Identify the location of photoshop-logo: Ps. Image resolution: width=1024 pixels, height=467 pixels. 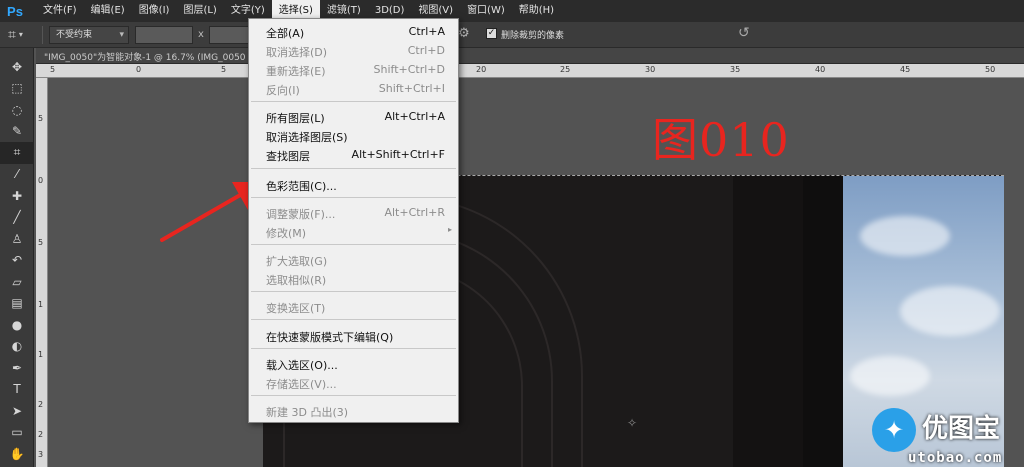
(15, 11).